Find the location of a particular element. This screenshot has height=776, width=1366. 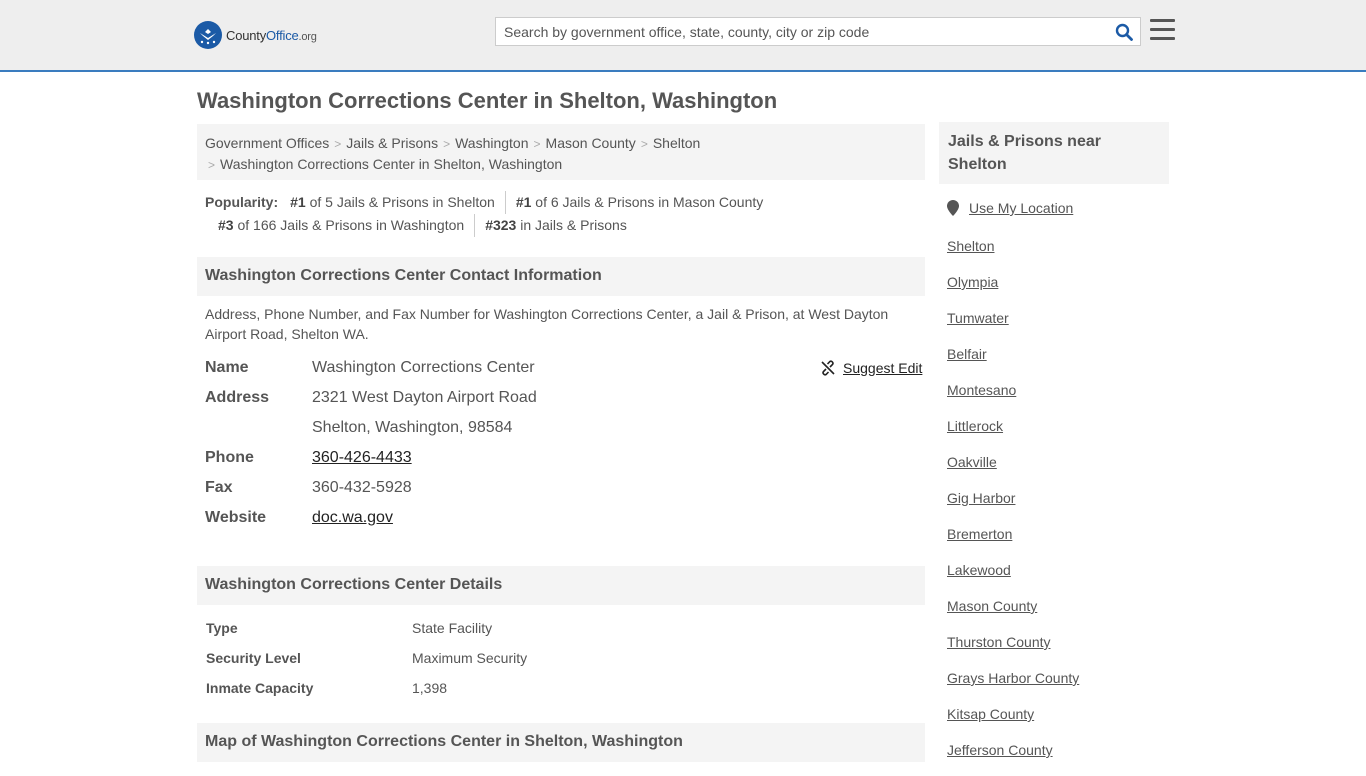

contact-row-fax: Fax 360-432-5928 is located at coordinates (565, 490).